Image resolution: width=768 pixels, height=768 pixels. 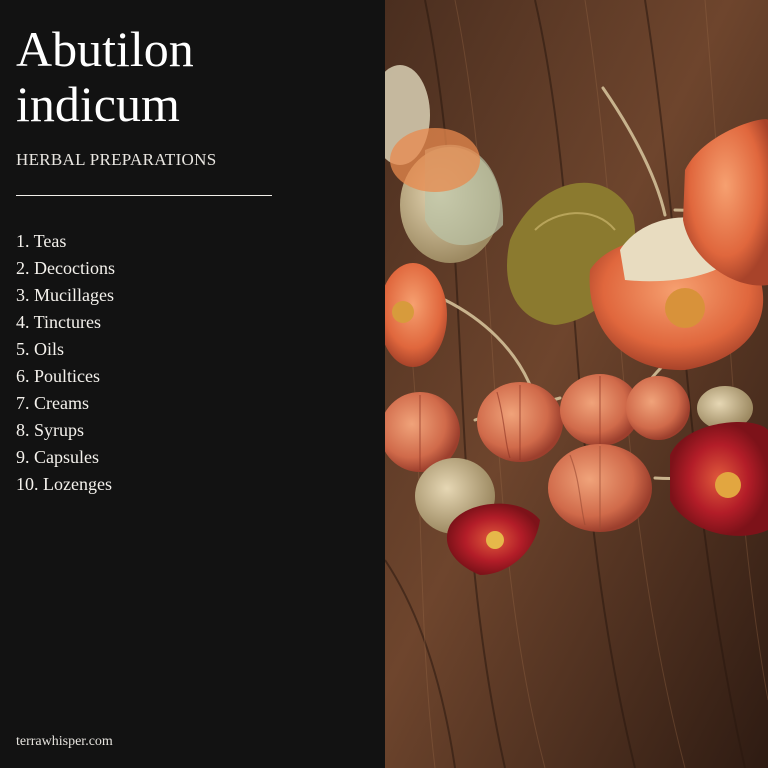 I want to click on list-item: 6. Poultices, so click(x=58, y=376).